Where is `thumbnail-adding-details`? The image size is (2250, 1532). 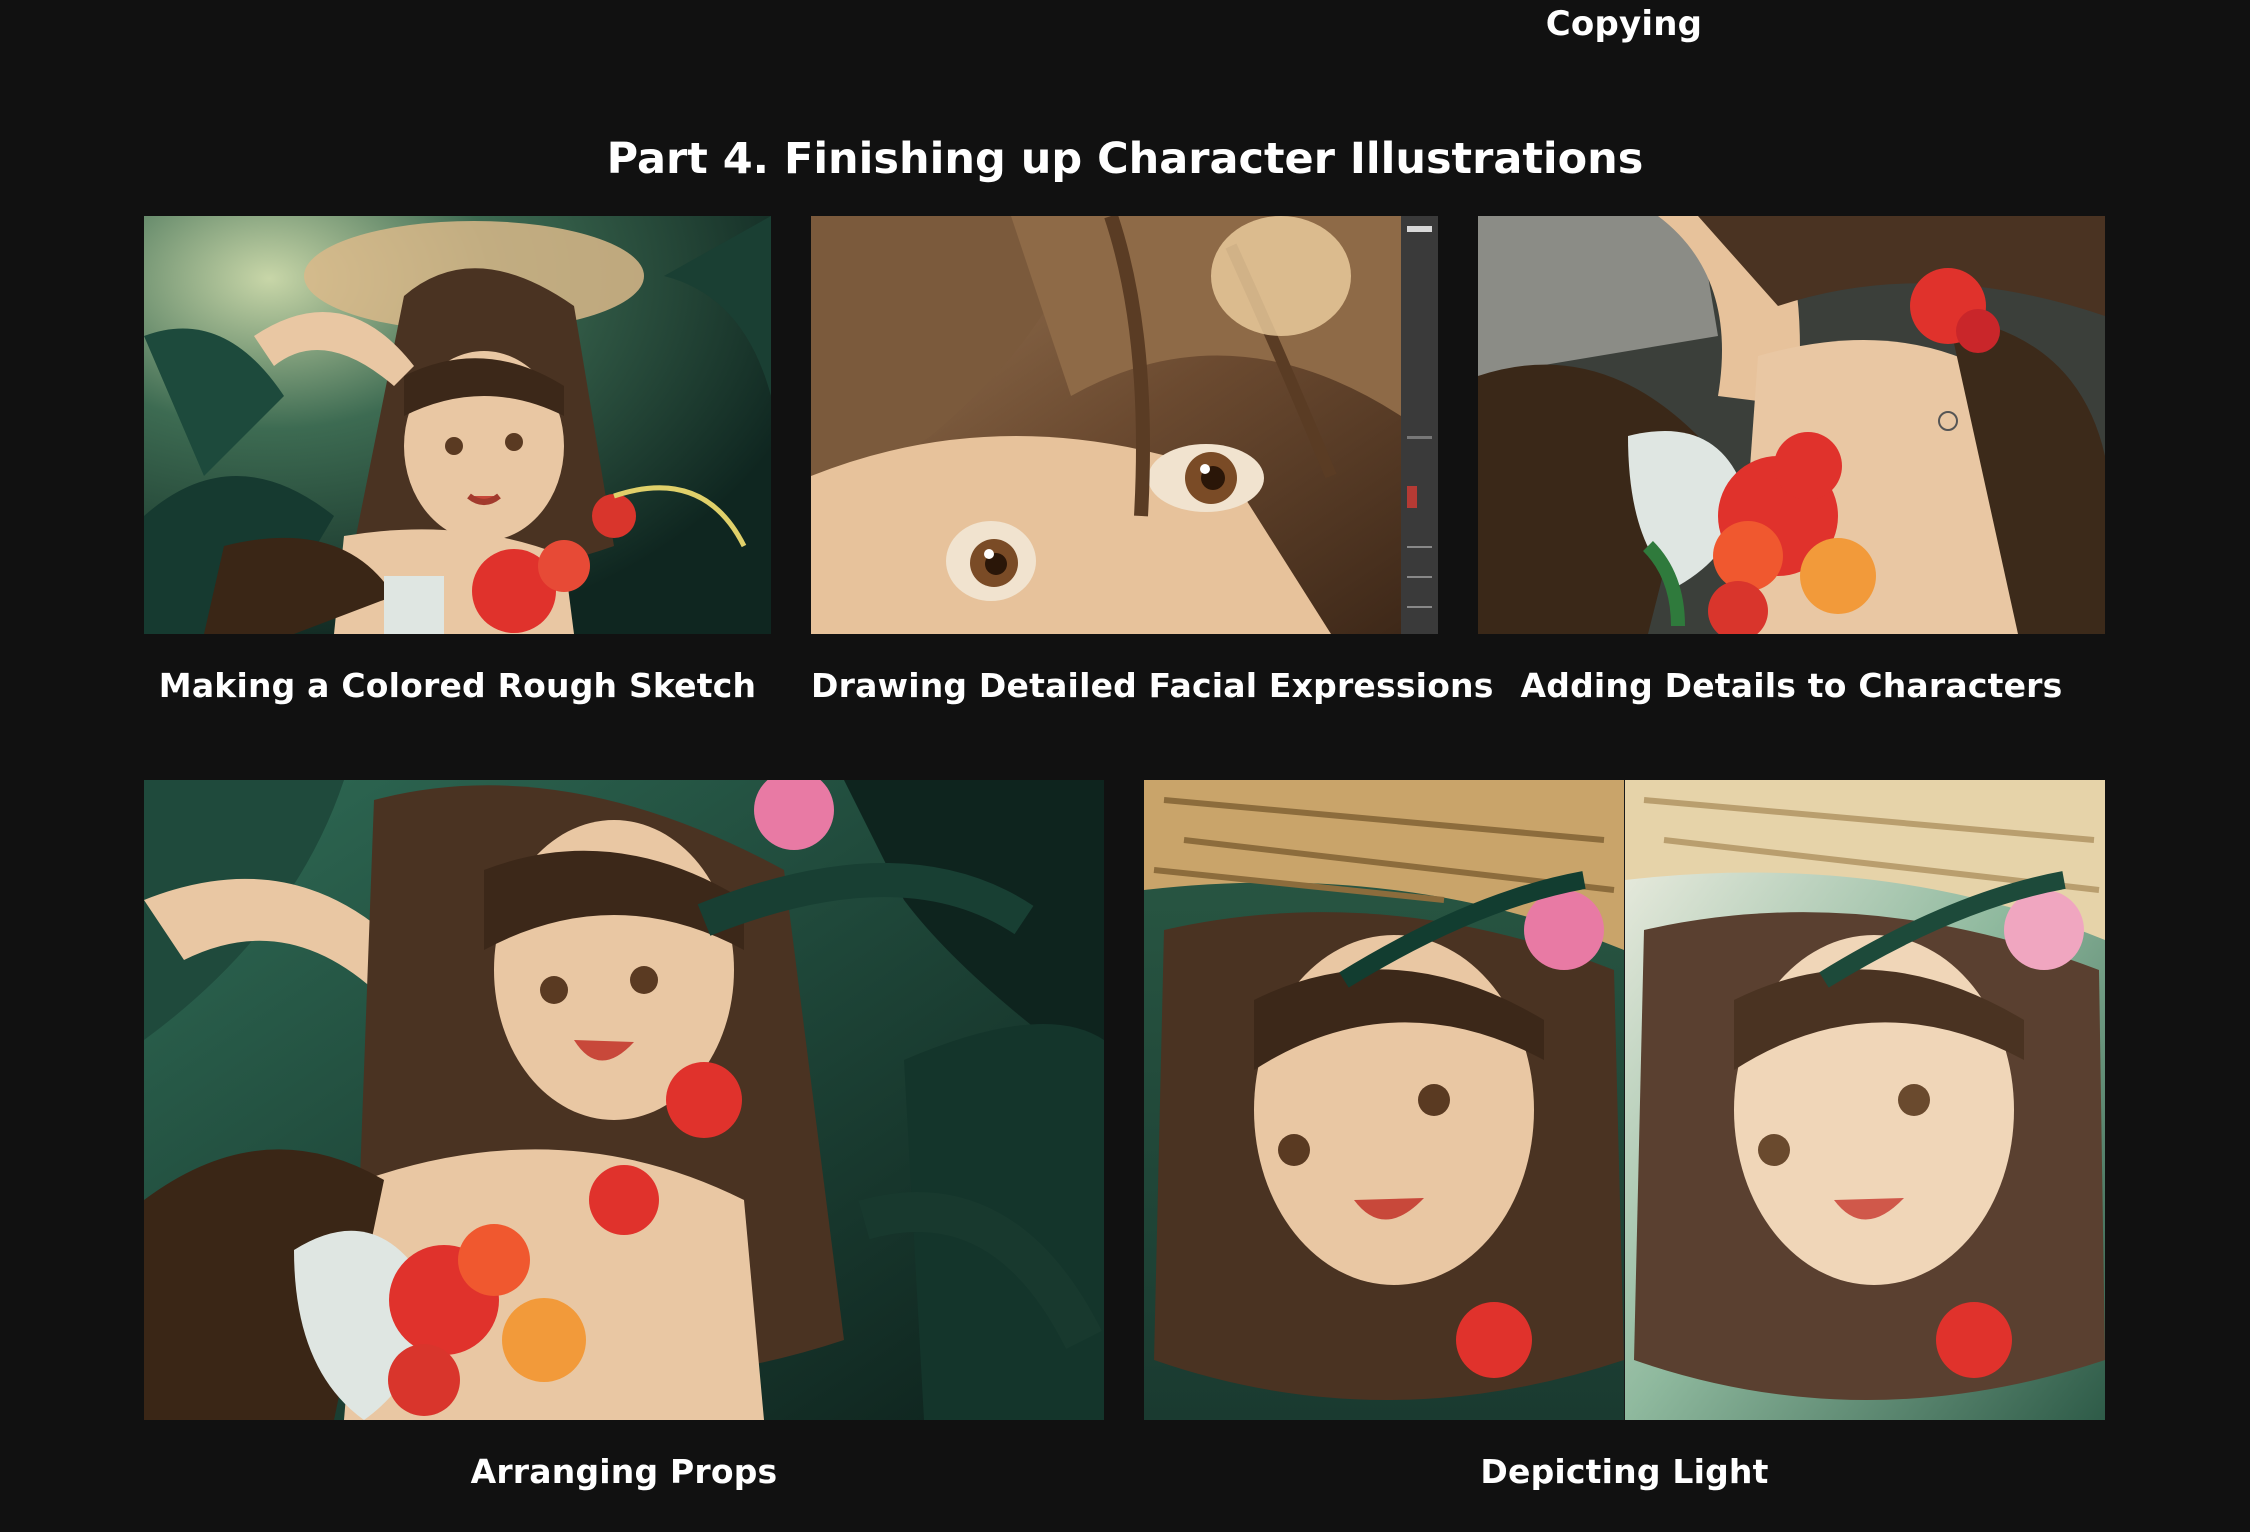 thumbnail-adding-details is located at coordinates (1791, 425).